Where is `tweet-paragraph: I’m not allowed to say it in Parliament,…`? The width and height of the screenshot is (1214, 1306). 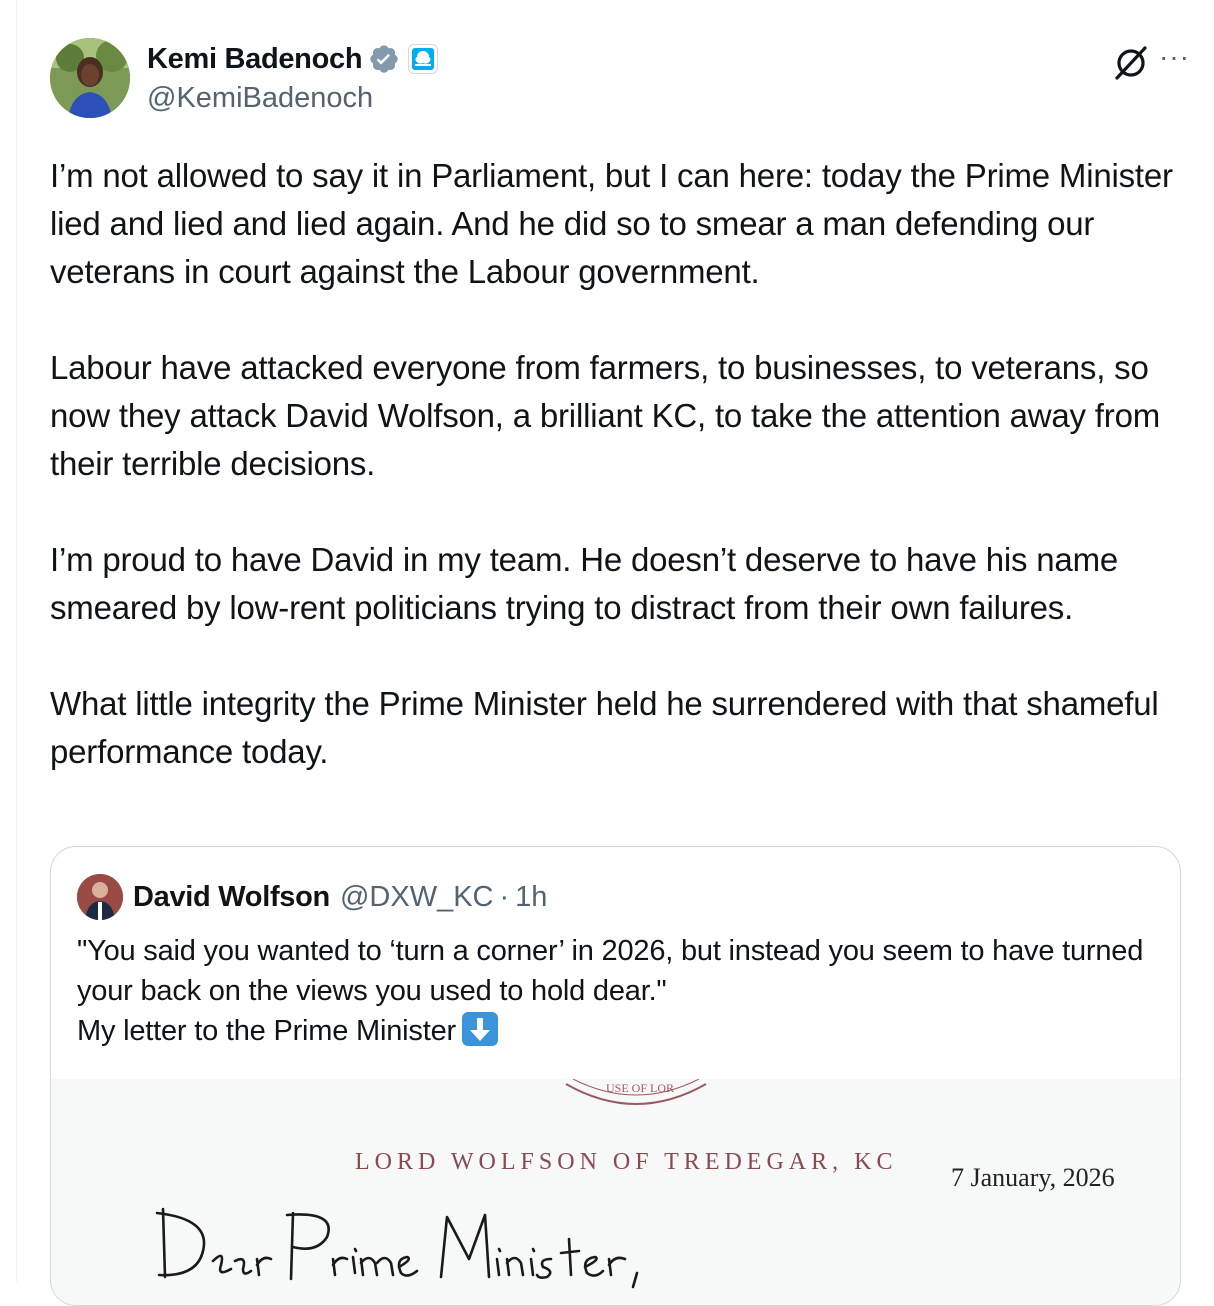 tweet-paragraph: I’m not allowed to say it in Parliament,… is located at coordinates (611, 223).